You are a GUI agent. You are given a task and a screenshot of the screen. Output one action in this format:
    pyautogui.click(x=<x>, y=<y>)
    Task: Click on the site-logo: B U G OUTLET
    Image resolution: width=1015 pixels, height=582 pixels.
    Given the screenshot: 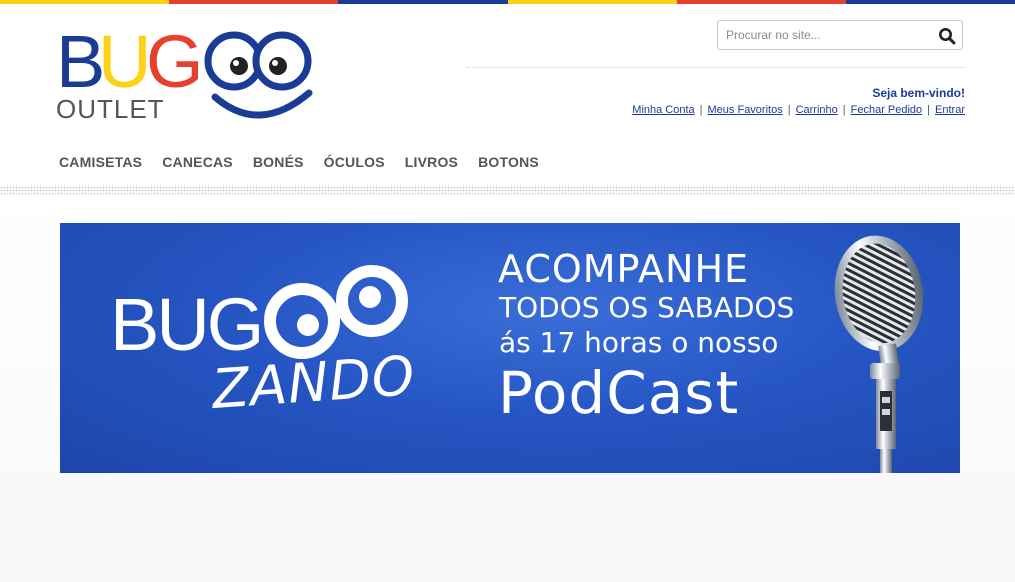 What is the action you would take?
    pyautogui.click(x=187, y=75)
    